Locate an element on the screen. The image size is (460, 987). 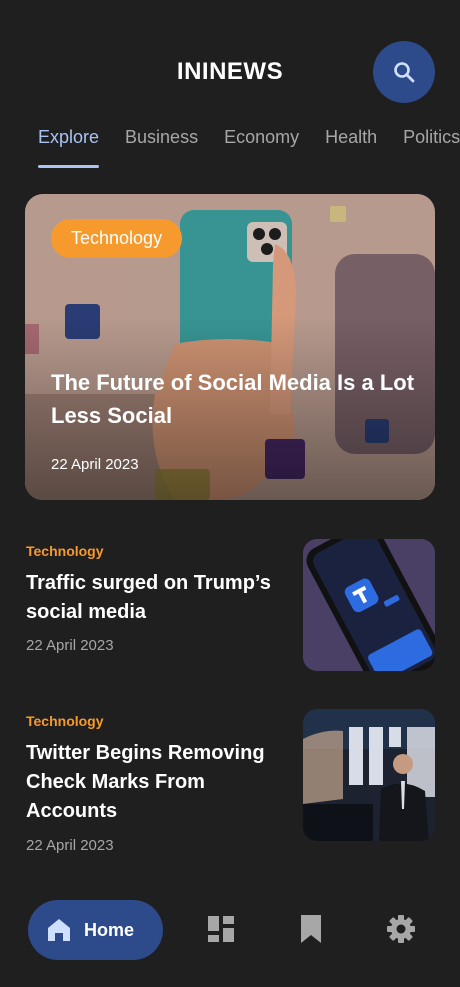
app-header: ININEWS is located at coordinates (230, 72).